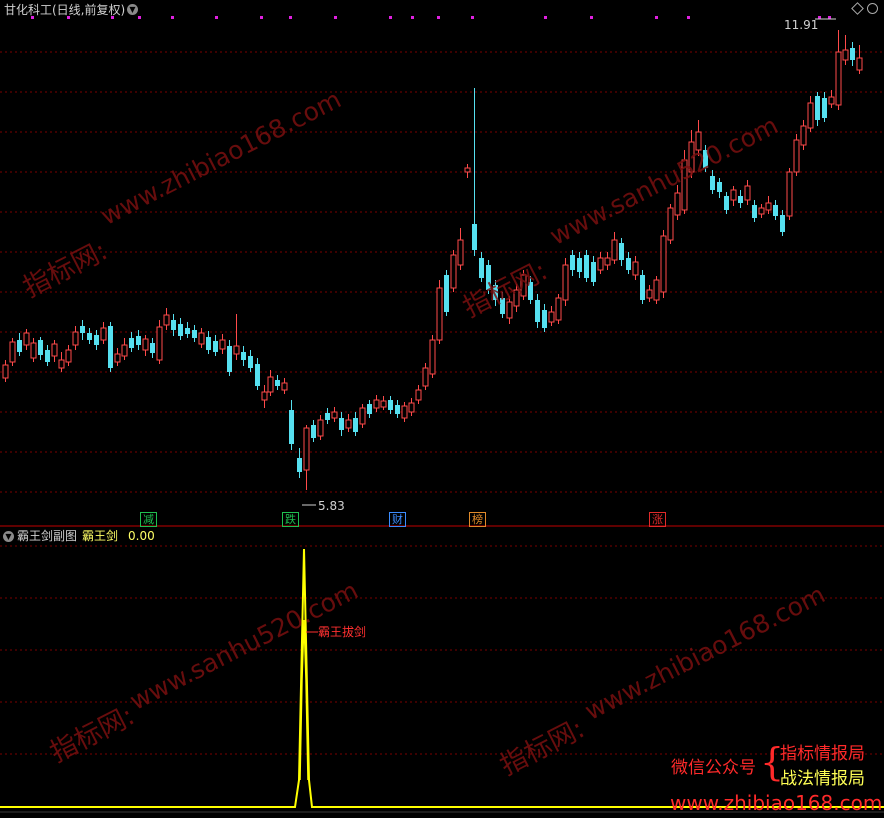 This screenshot has height=818, width=884. I want to click on indicator-series-label: 霸王剑, so click(100, 536).